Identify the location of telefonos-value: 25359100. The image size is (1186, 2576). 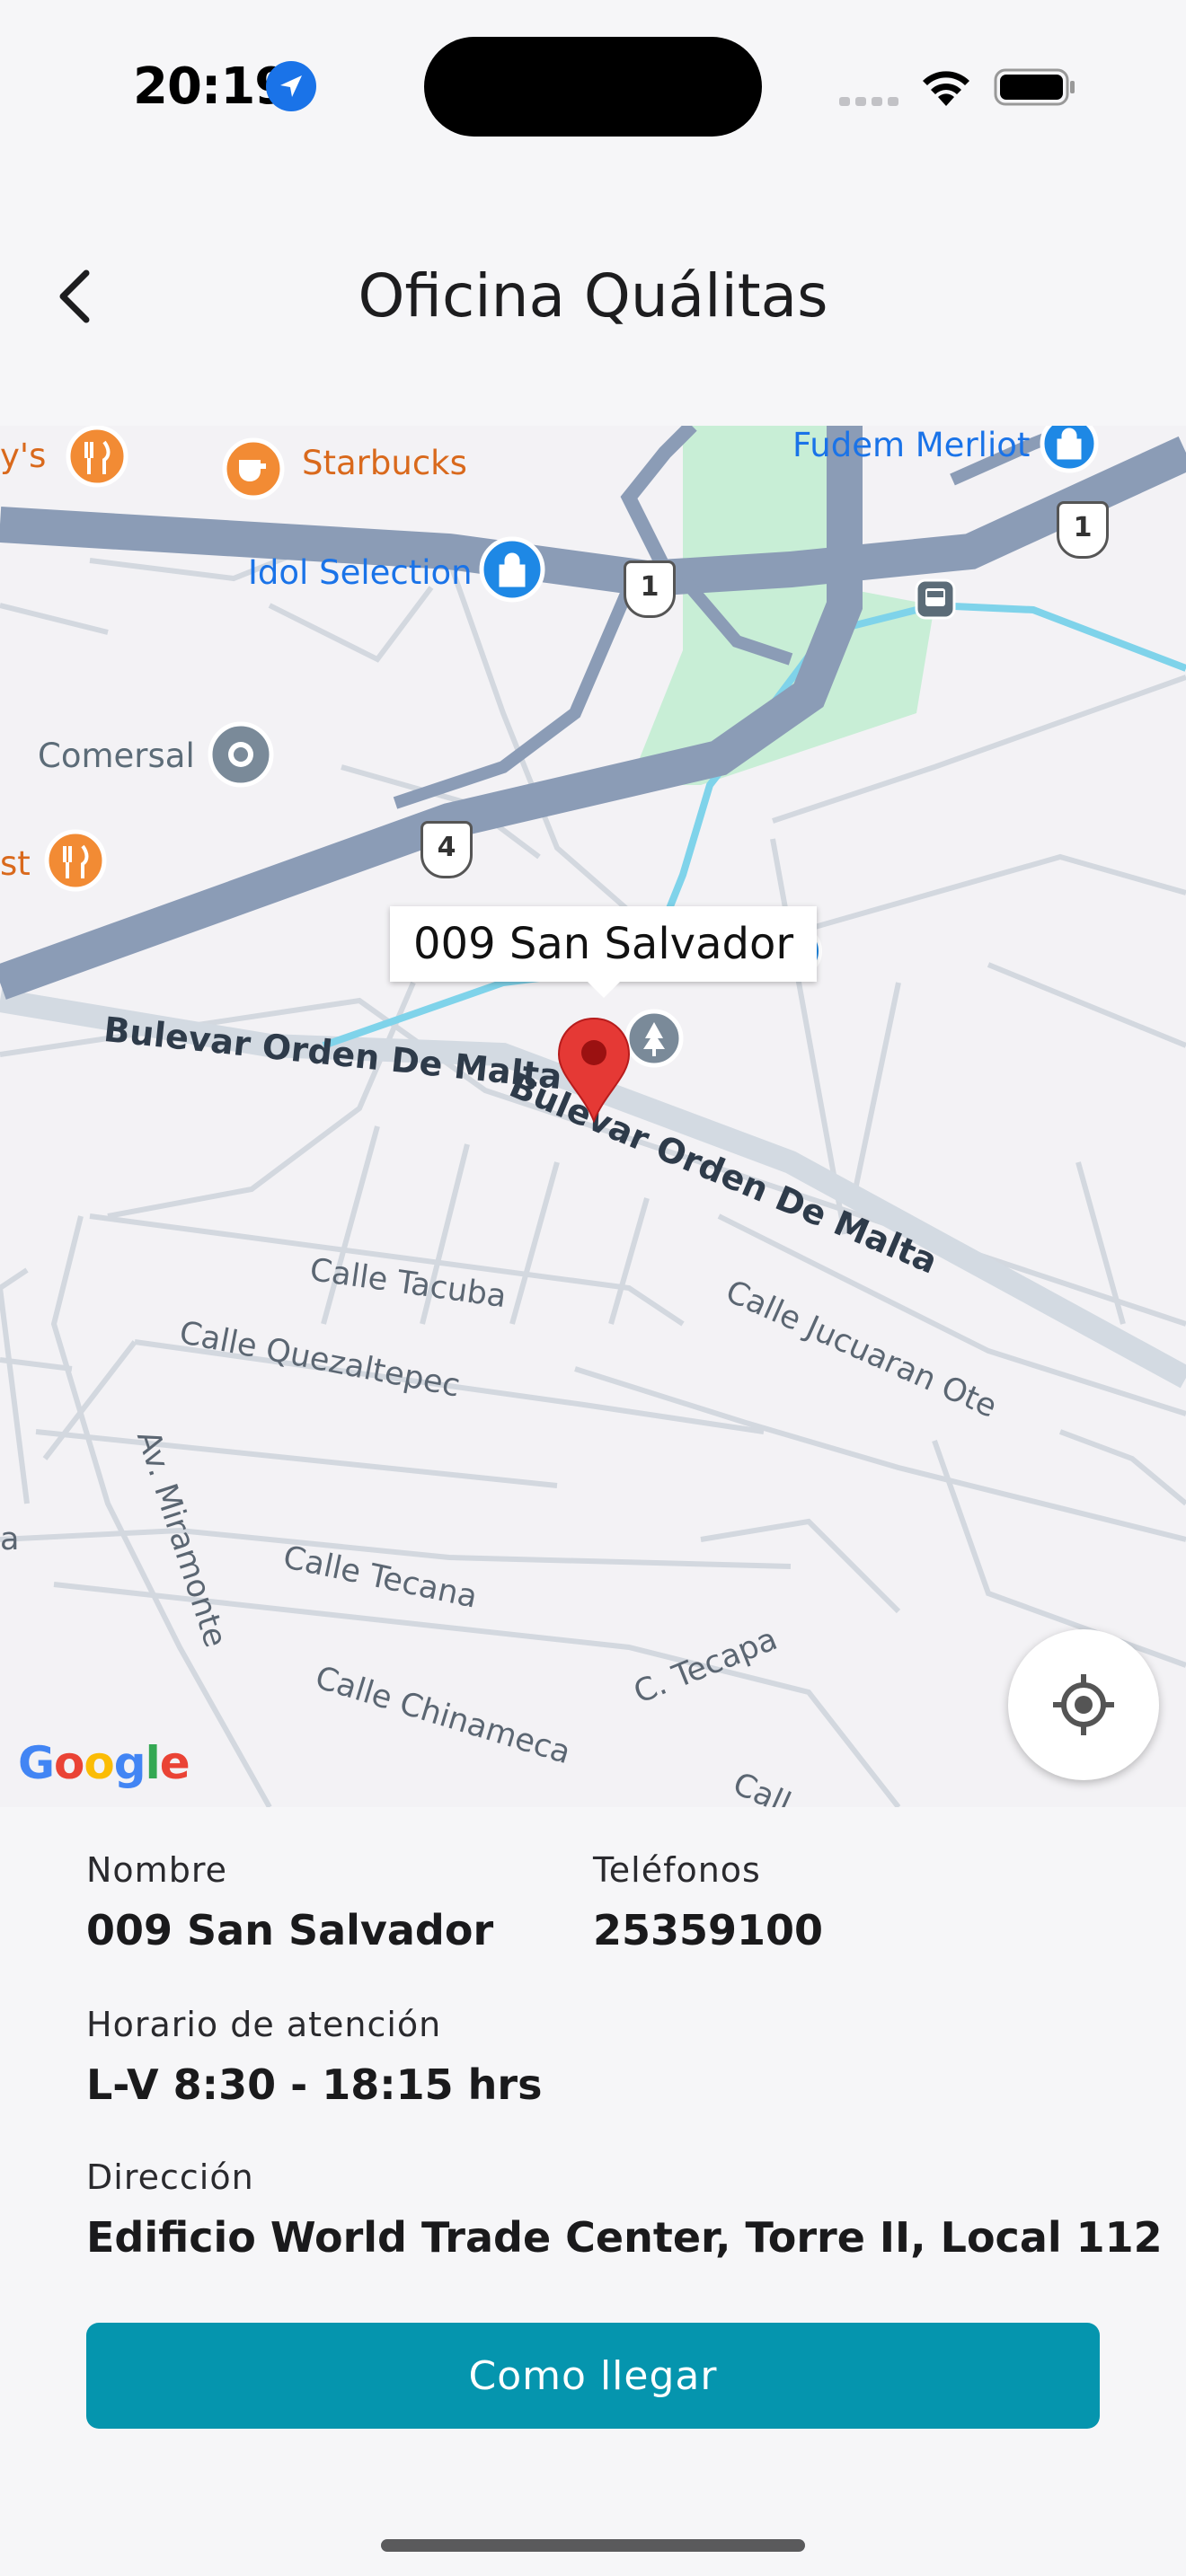
(708, 1930).